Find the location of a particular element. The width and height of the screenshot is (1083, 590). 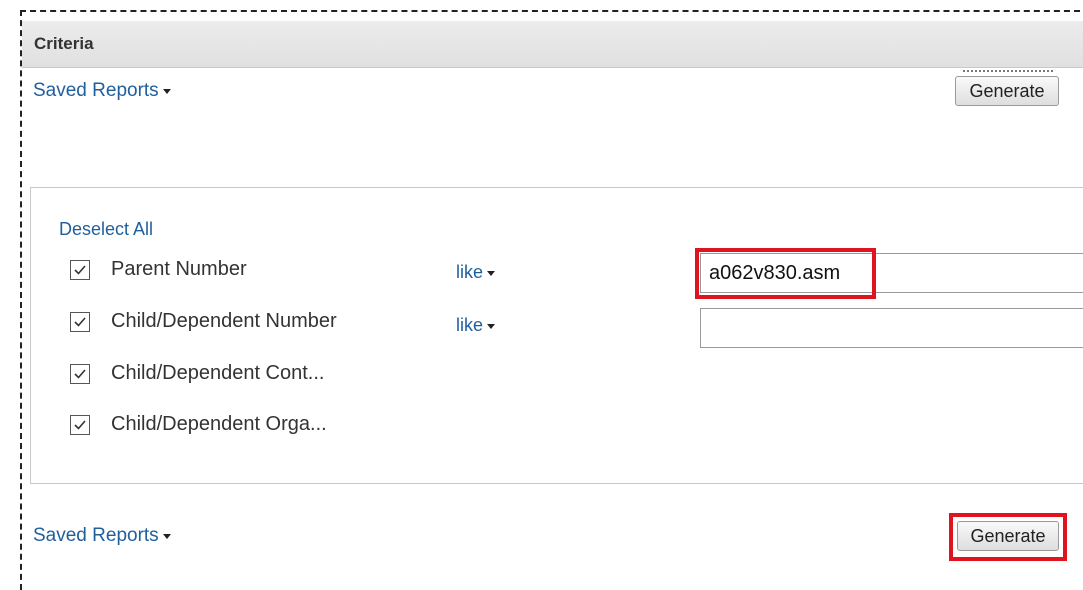

focus-dots is located at coordinates (1008, 71).